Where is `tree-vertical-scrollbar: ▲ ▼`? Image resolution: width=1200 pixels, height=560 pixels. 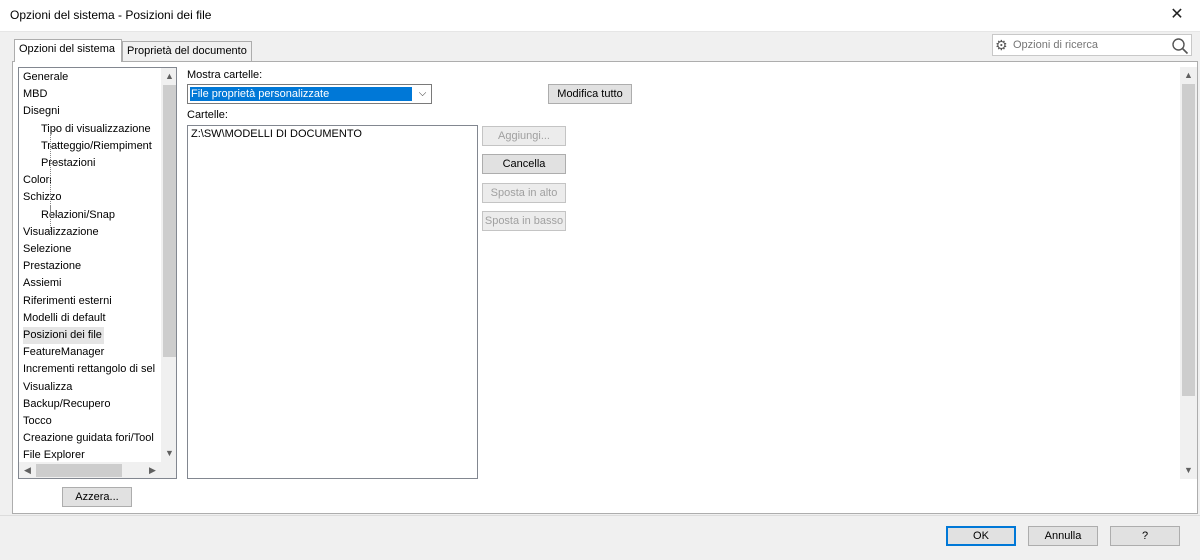
tree-vertical-scrollbar: ▲ ▼ is located at coordinates (168, 265).